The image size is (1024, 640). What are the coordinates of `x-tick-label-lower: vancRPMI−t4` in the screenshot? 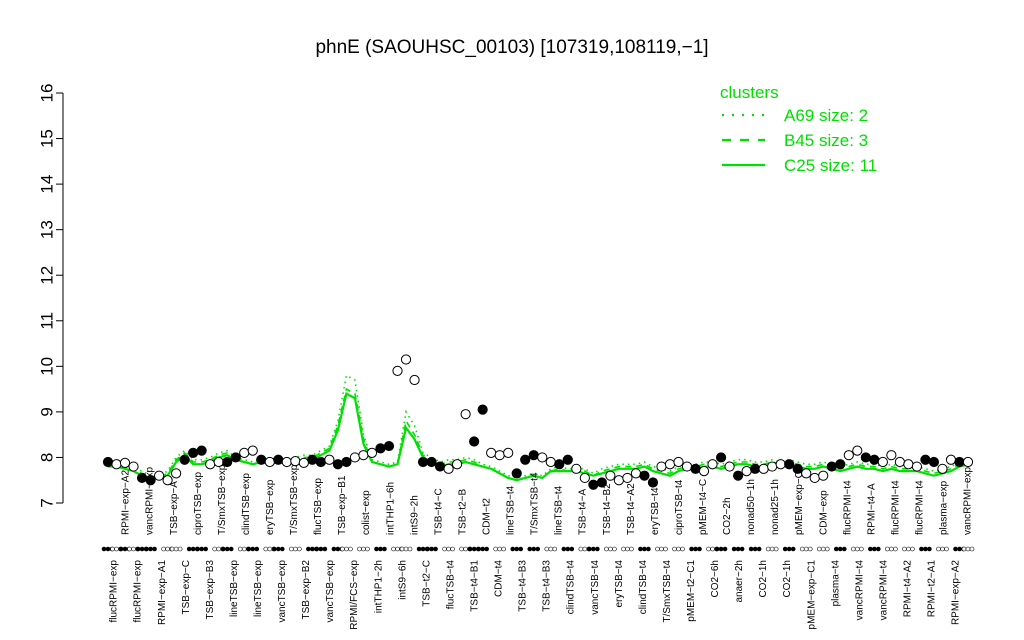 It's located at (859, 590).